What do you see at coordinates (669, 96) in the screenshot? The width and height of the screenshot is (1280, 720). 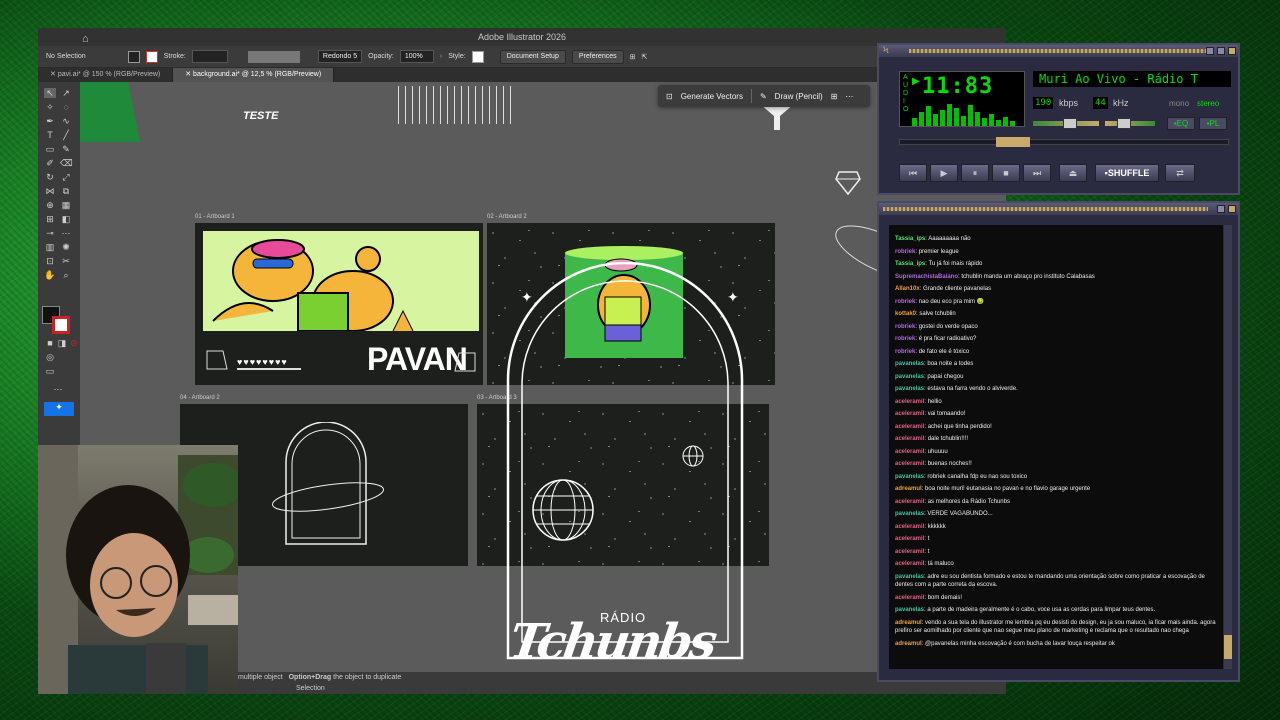 I see `generate-vectors-icon: ⊡` at bounding box center [669, 96].